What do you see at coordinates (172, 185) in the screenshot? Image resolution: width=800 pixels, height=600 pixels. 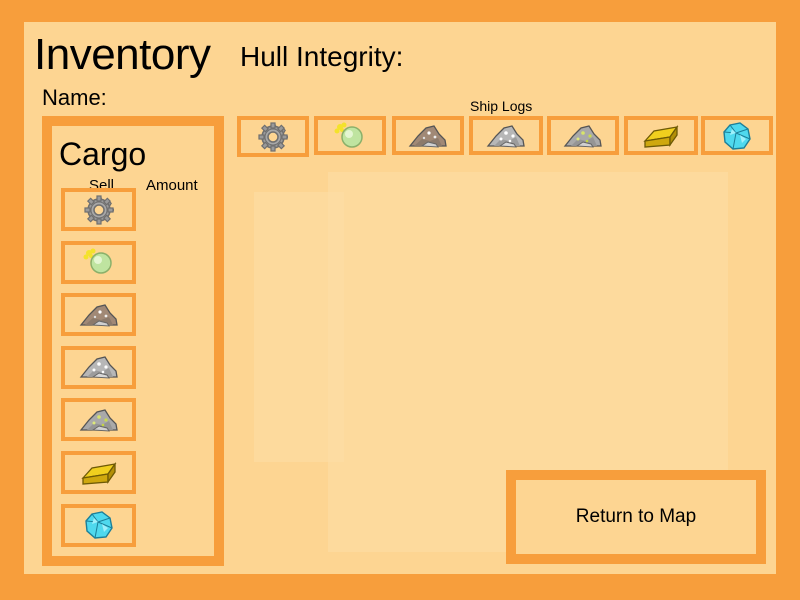 I see `amount-column-header: Amount` at bounding box center [172, 185].